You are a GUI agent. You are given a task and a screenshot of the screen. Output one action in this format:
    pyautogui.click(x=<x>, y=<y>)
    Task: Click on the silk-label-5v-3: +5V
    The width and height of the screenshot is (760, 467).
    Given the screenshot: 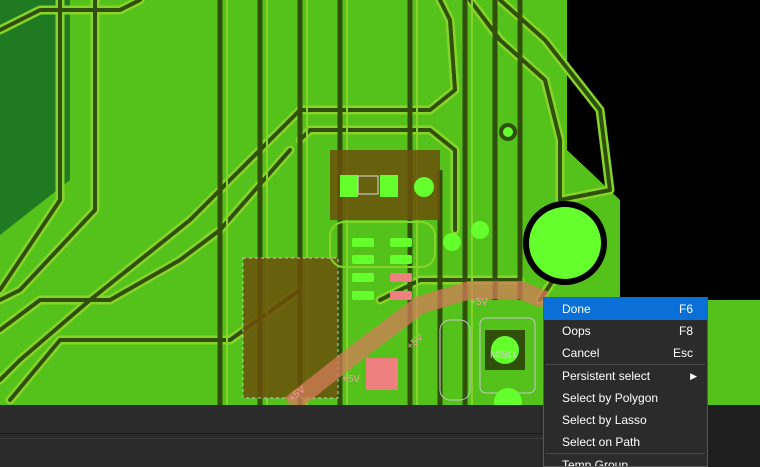 What is the action you would take?
    pyautogui.click(x=351, y=379)
    